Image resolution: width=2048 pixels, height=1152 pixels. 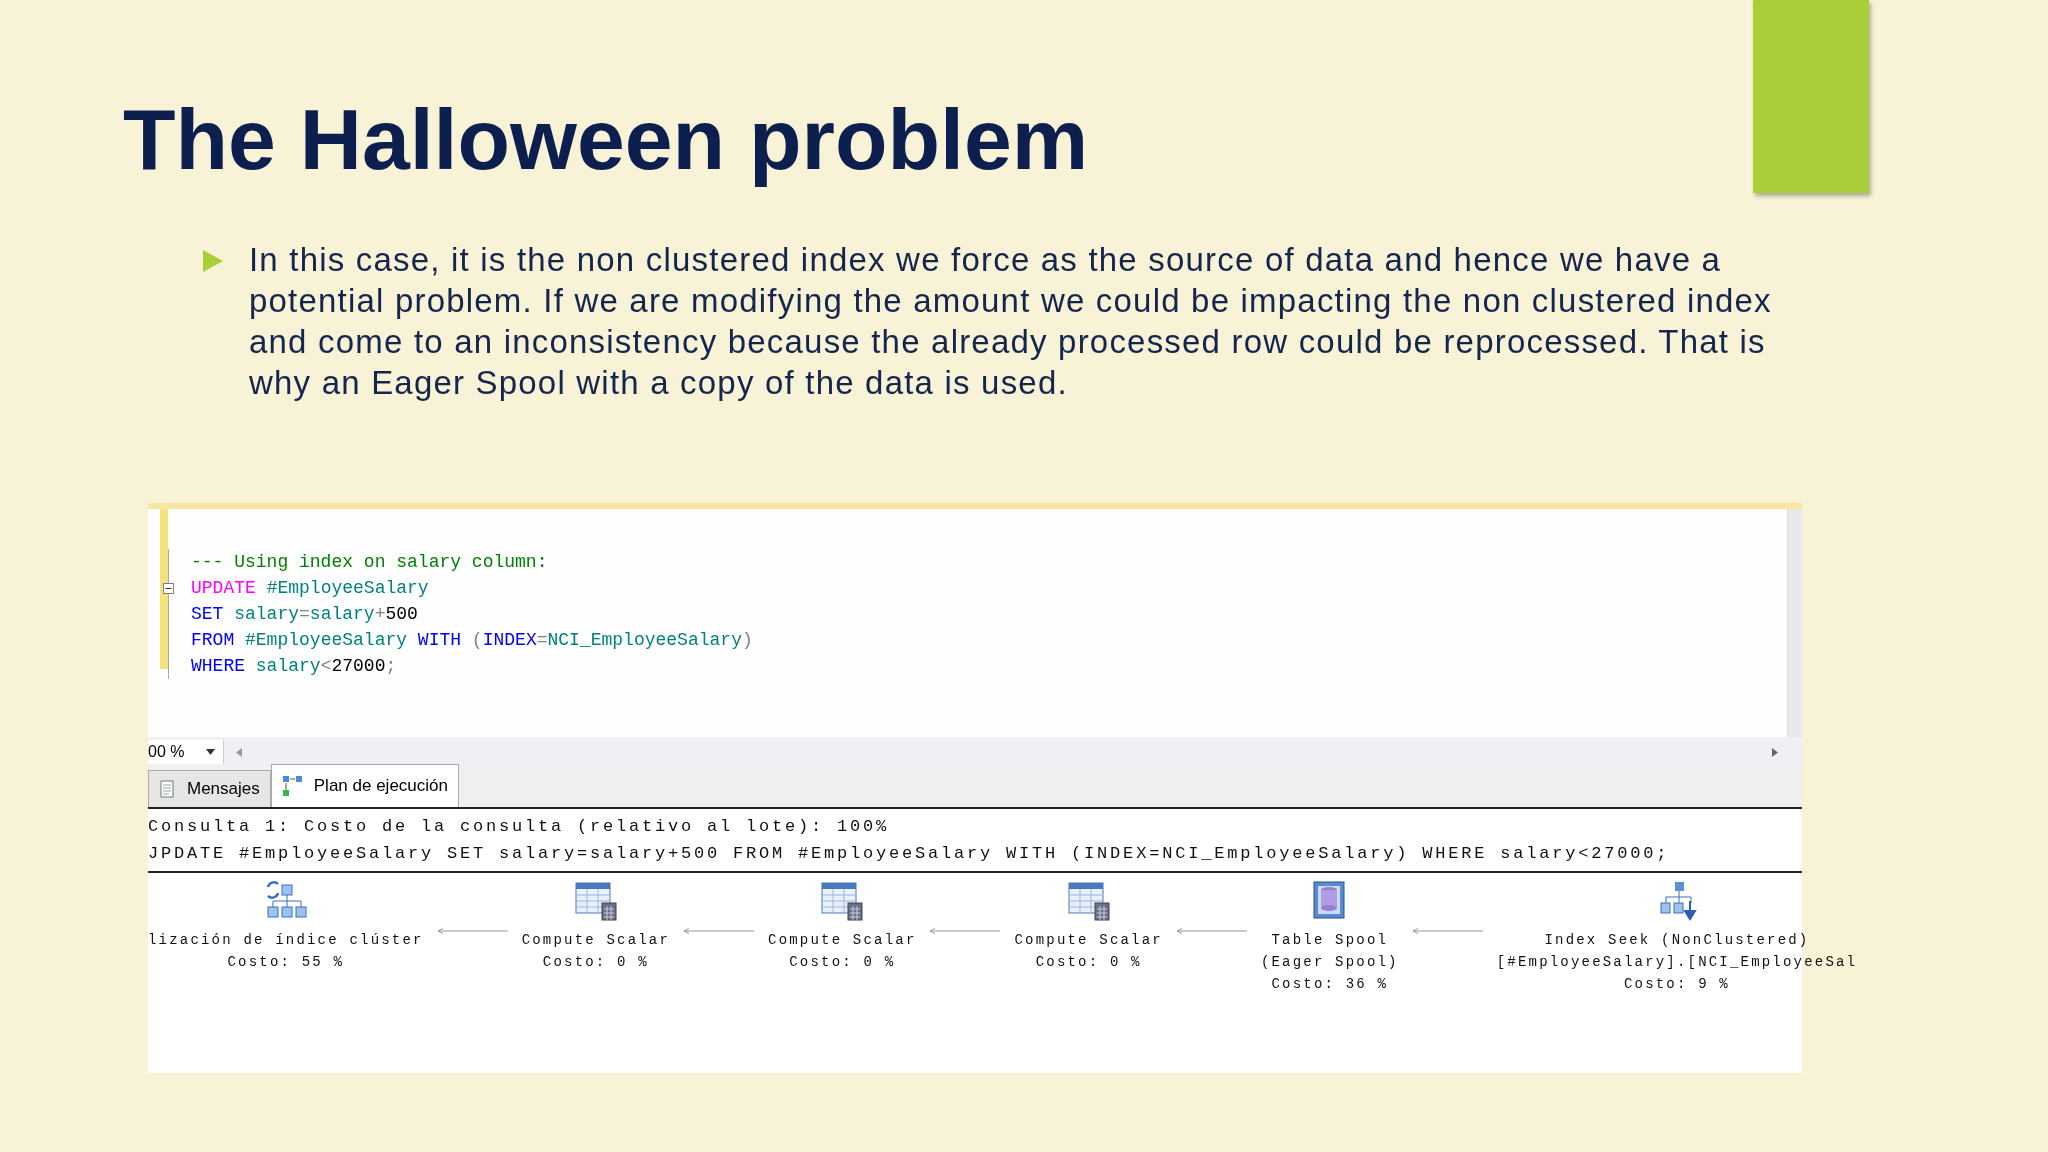 What do you see at coordinates (286, 941) in the screenshot?
I see `node-label: lización de índice clúster` at bounding box center [286, 941].